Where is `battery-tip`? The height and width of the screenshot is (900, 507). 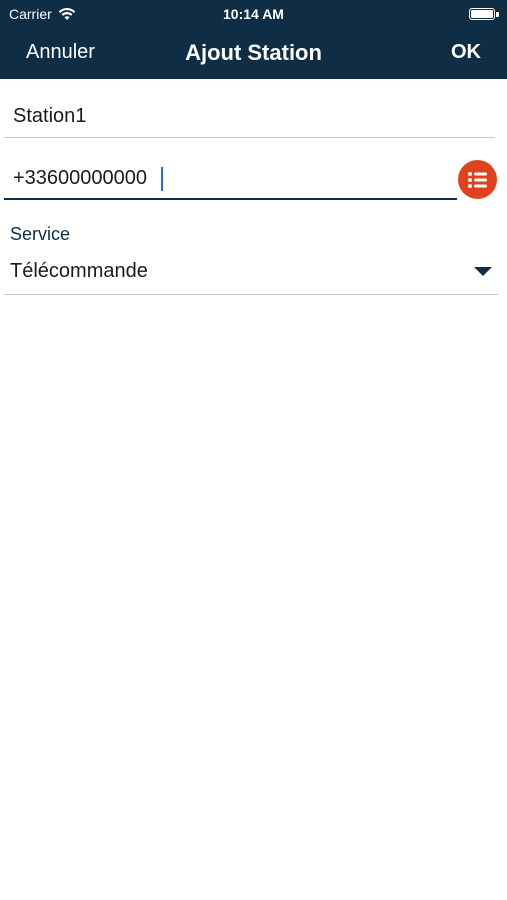 battery-tip is located at coordinates (497, 14).